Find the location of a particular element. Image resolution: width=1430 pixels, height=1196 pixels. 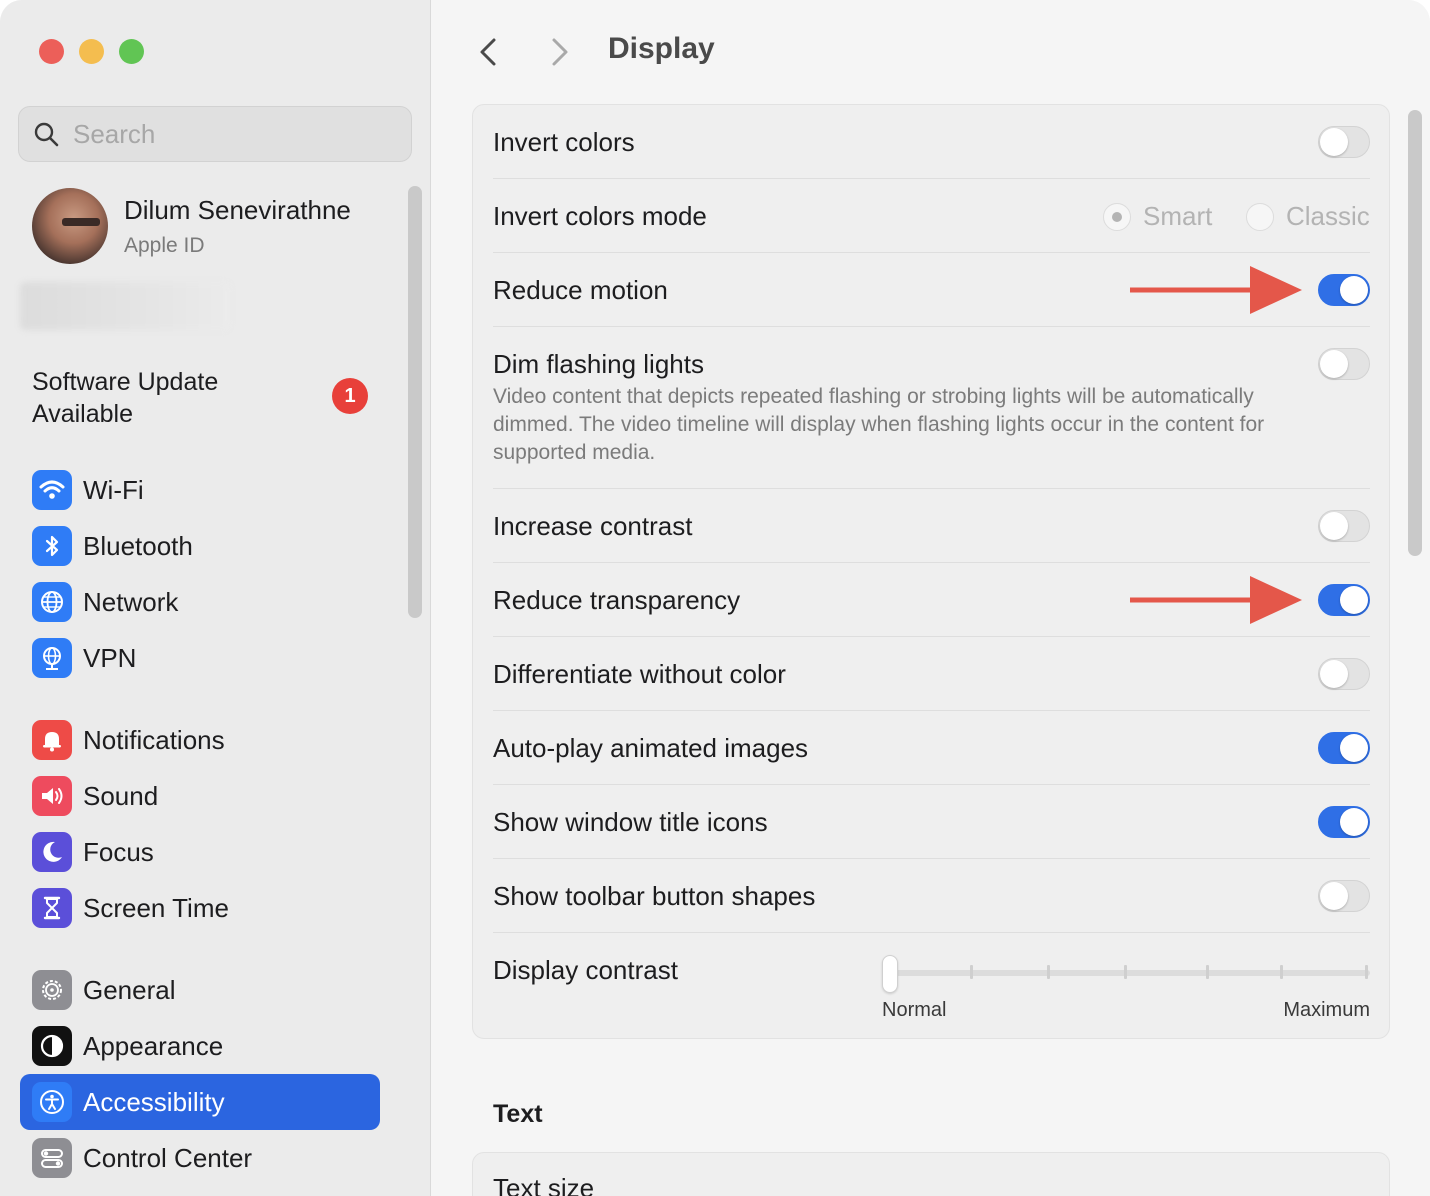

differentiate-without-color-toggle is located at coordinates (1344, 674).